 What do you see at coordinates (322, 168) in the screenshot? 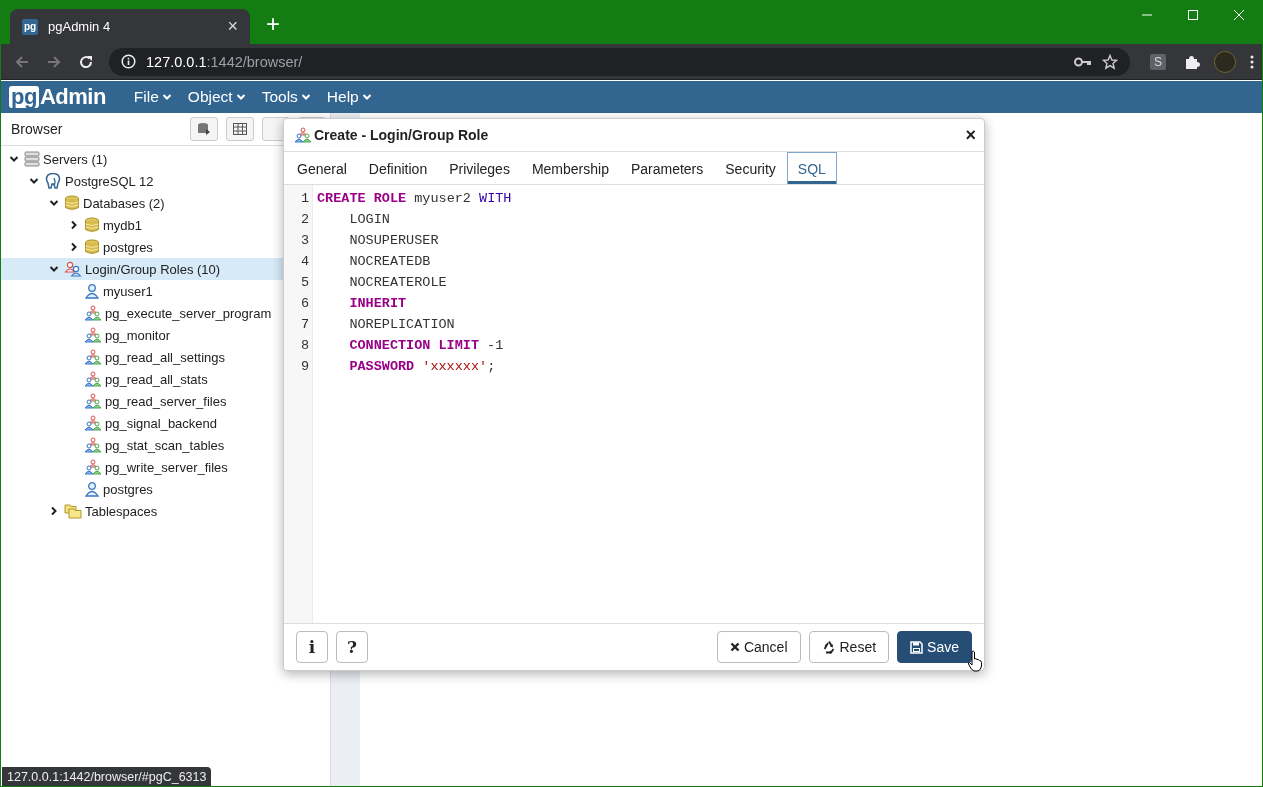
I see `tab: General` at bounding box center [322, 168].